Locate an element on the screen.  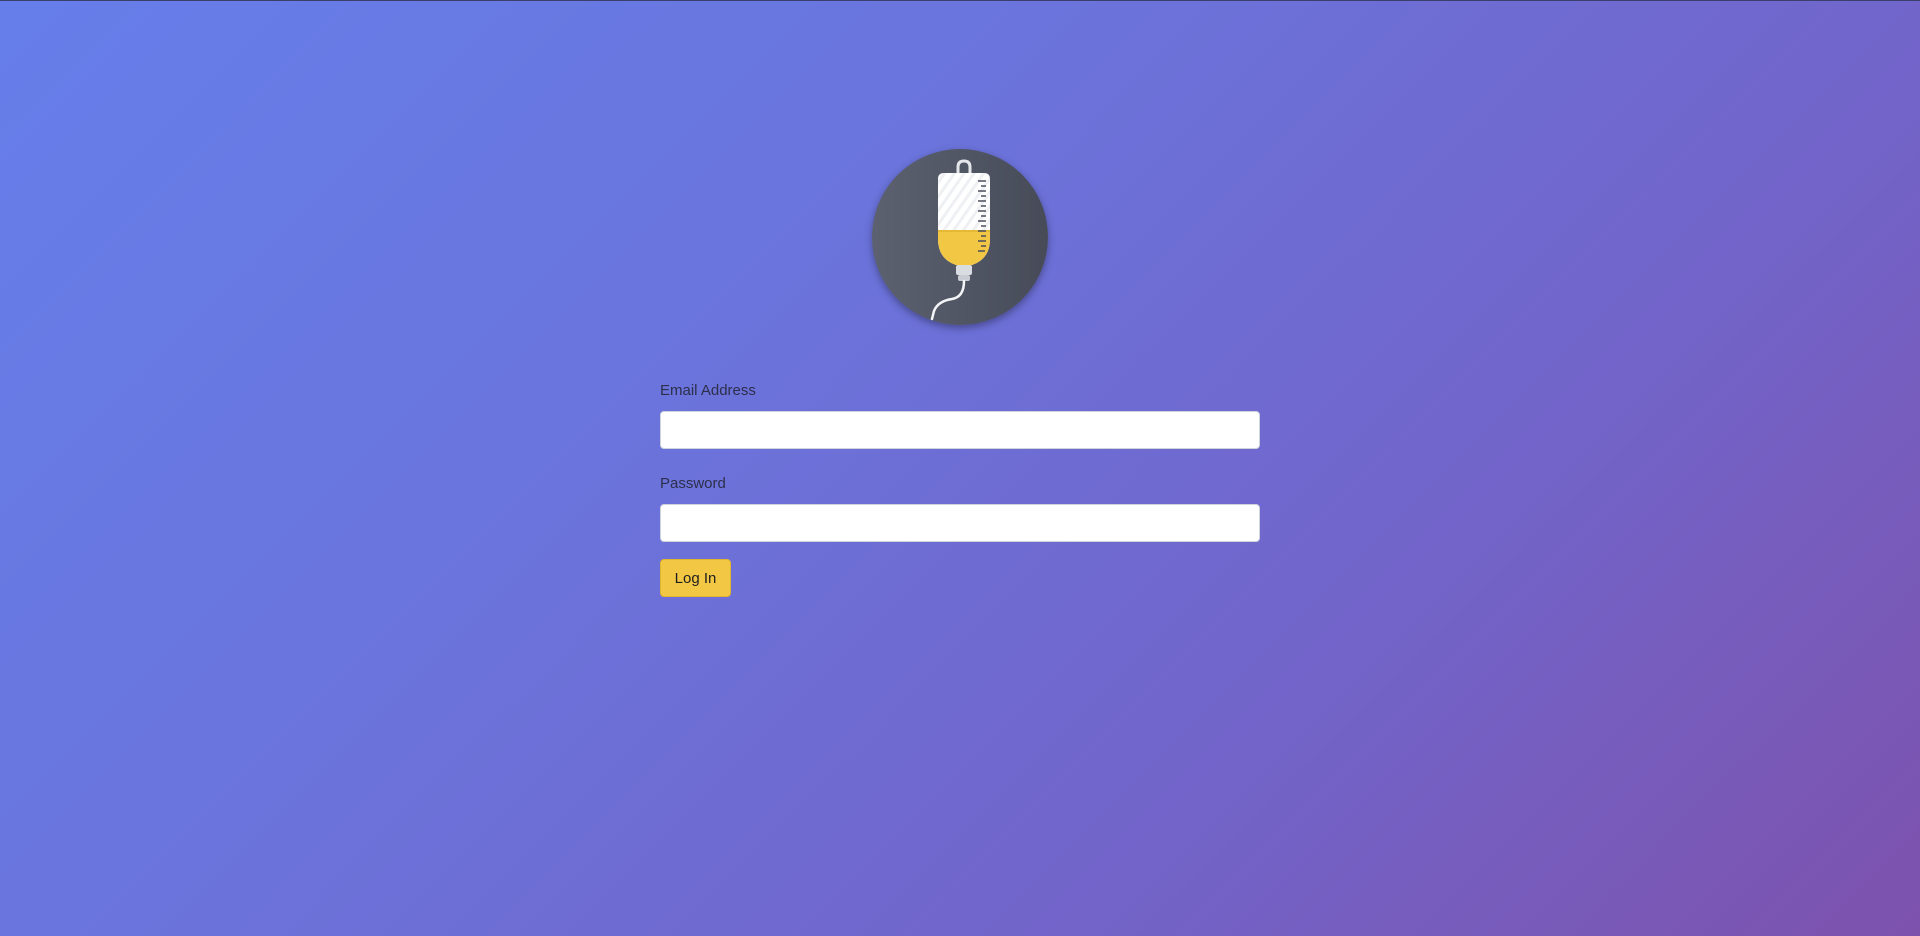
app-logo is located at coordinates (960, 237).